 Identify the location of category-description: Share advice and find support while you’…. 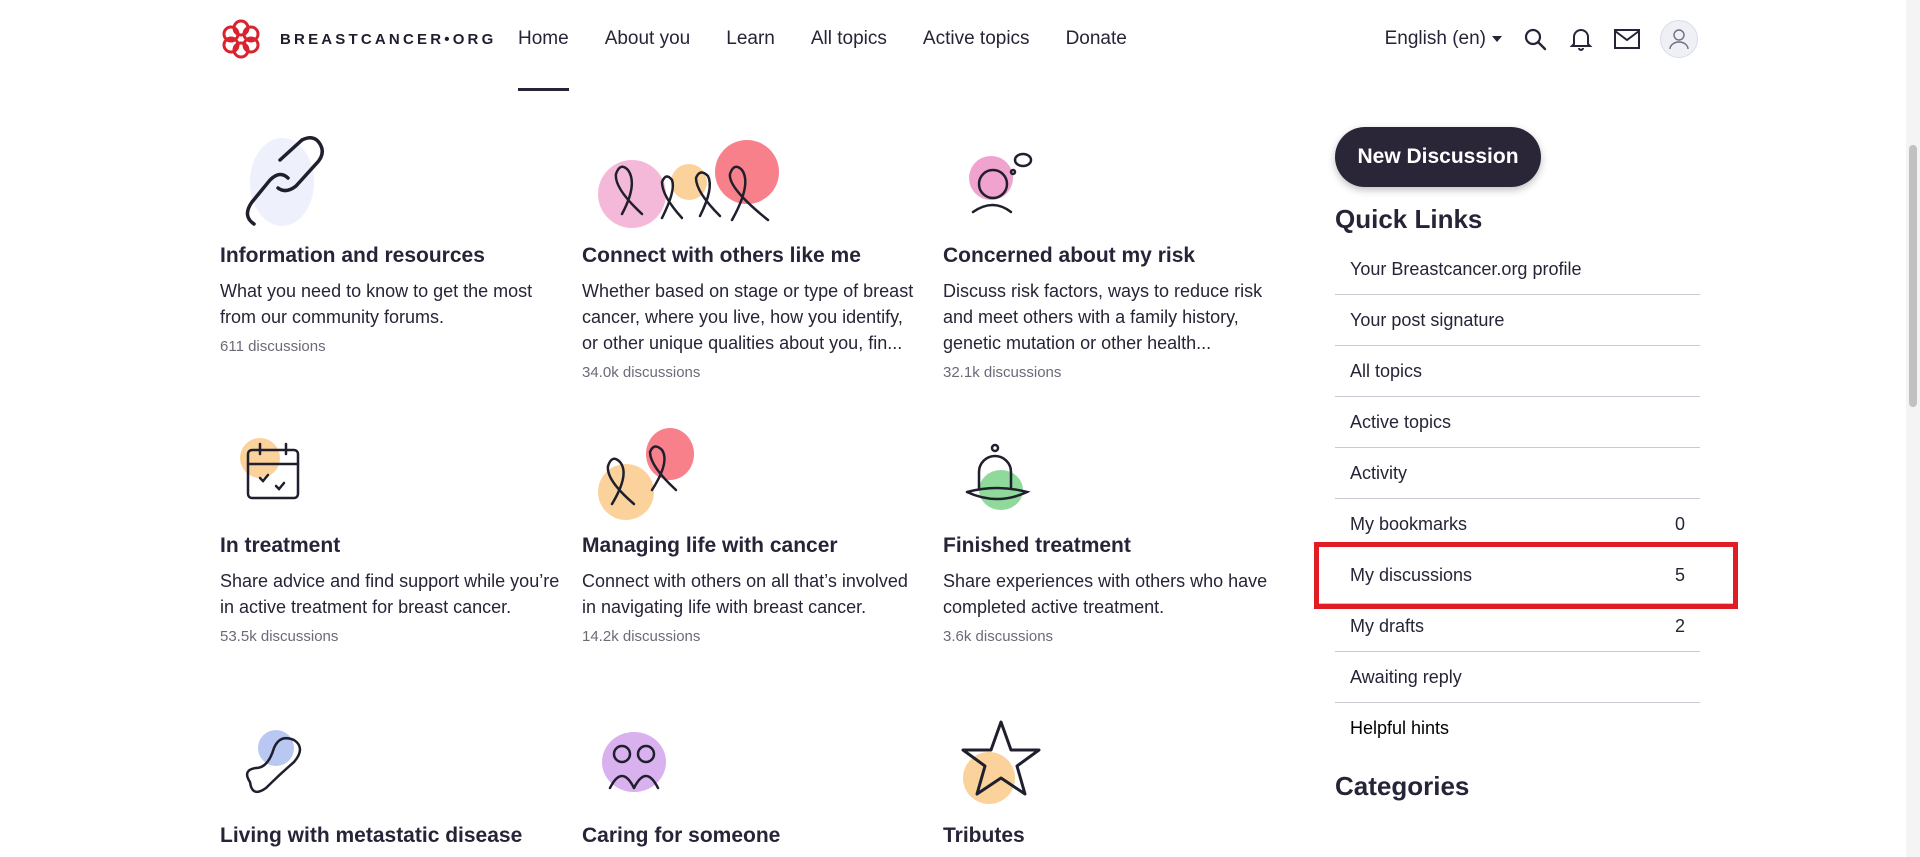
(390, 594).